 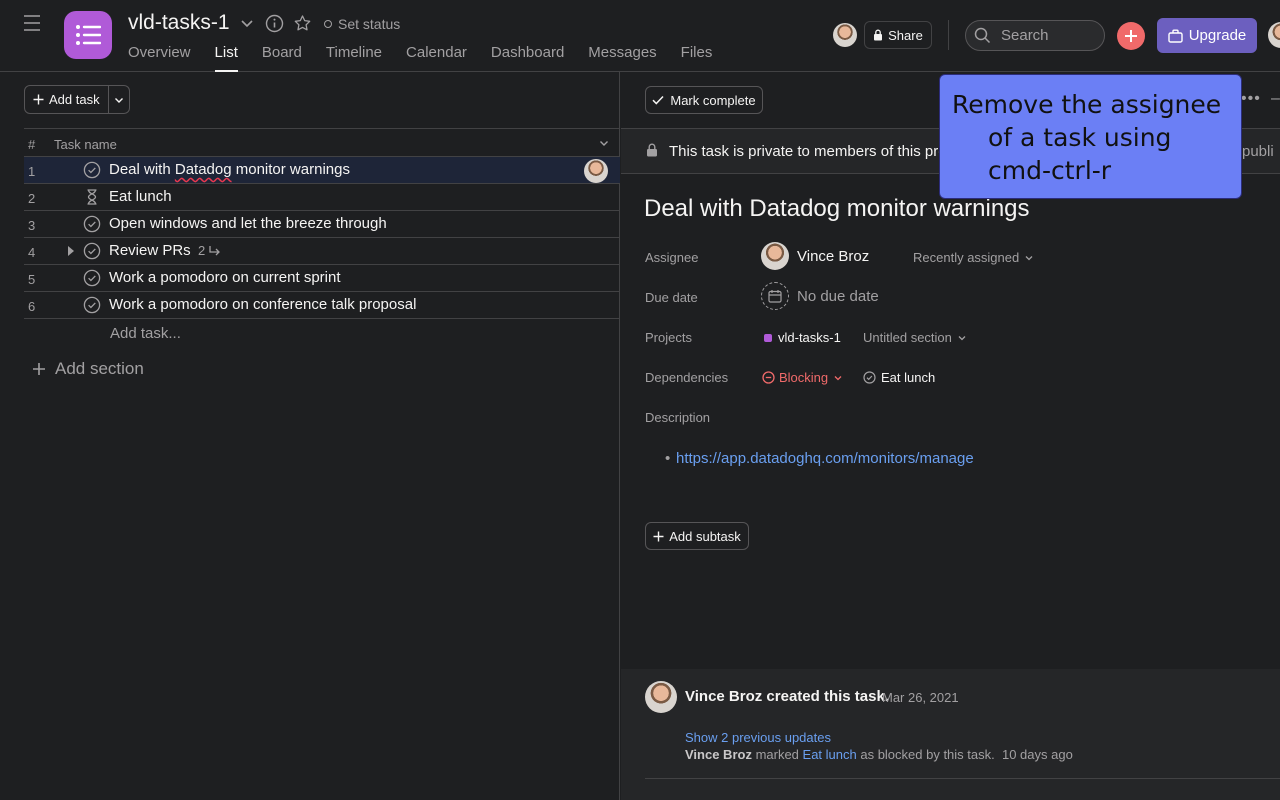 I want to click on search-icon, so click(x=982, y=35).